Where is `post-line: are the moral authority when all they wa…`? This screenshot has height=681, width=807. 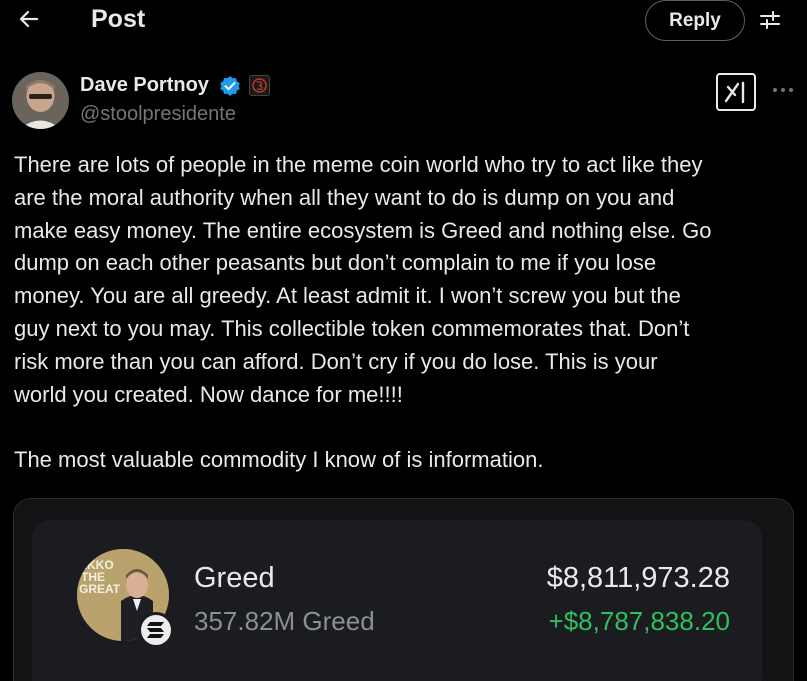
post-line: are the moral authority when all they wa… is located at coordinates (344, 197).